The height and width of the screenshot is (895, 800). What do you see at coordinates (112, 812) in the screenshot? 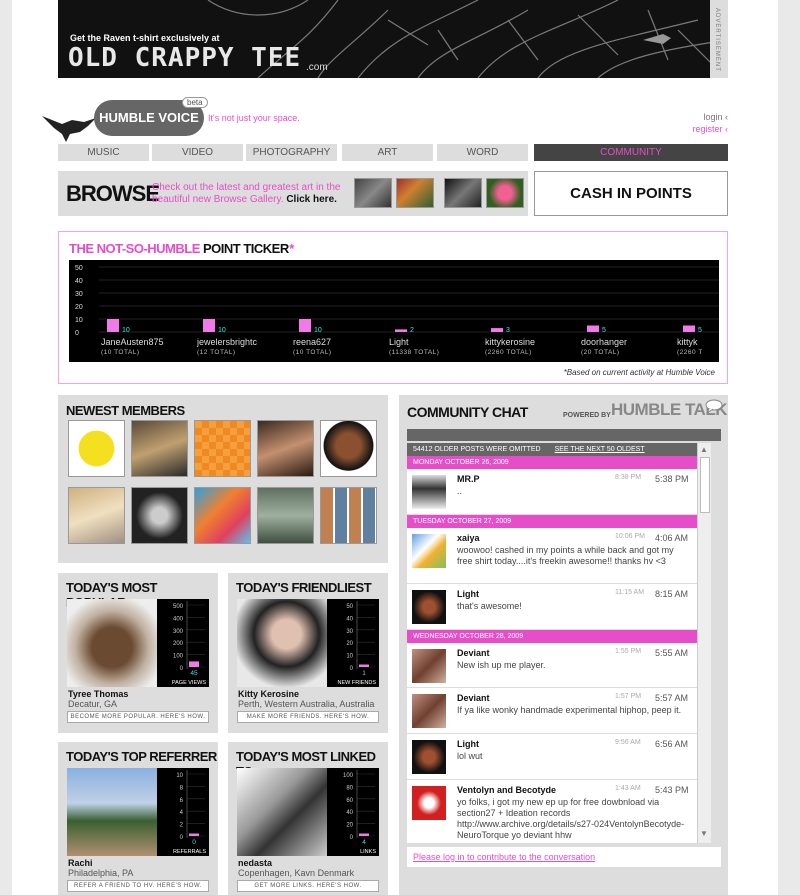
I see `referrer-photo` at bounding box center [112, 812].